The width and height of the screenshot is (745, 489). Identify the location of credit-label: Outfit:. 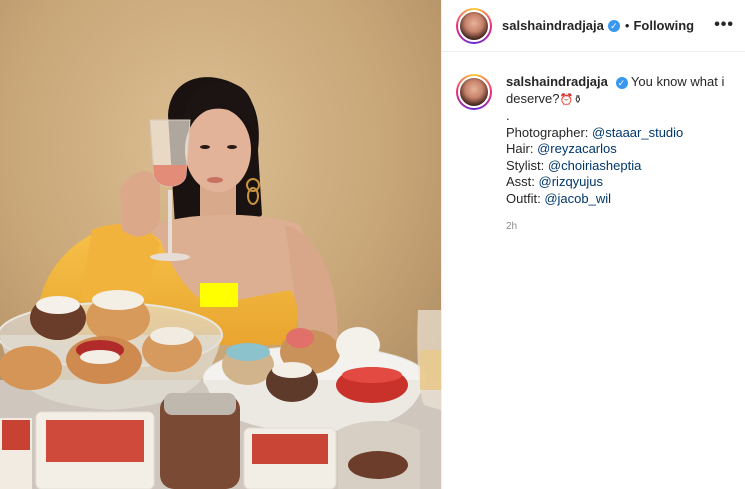
(523, 198).